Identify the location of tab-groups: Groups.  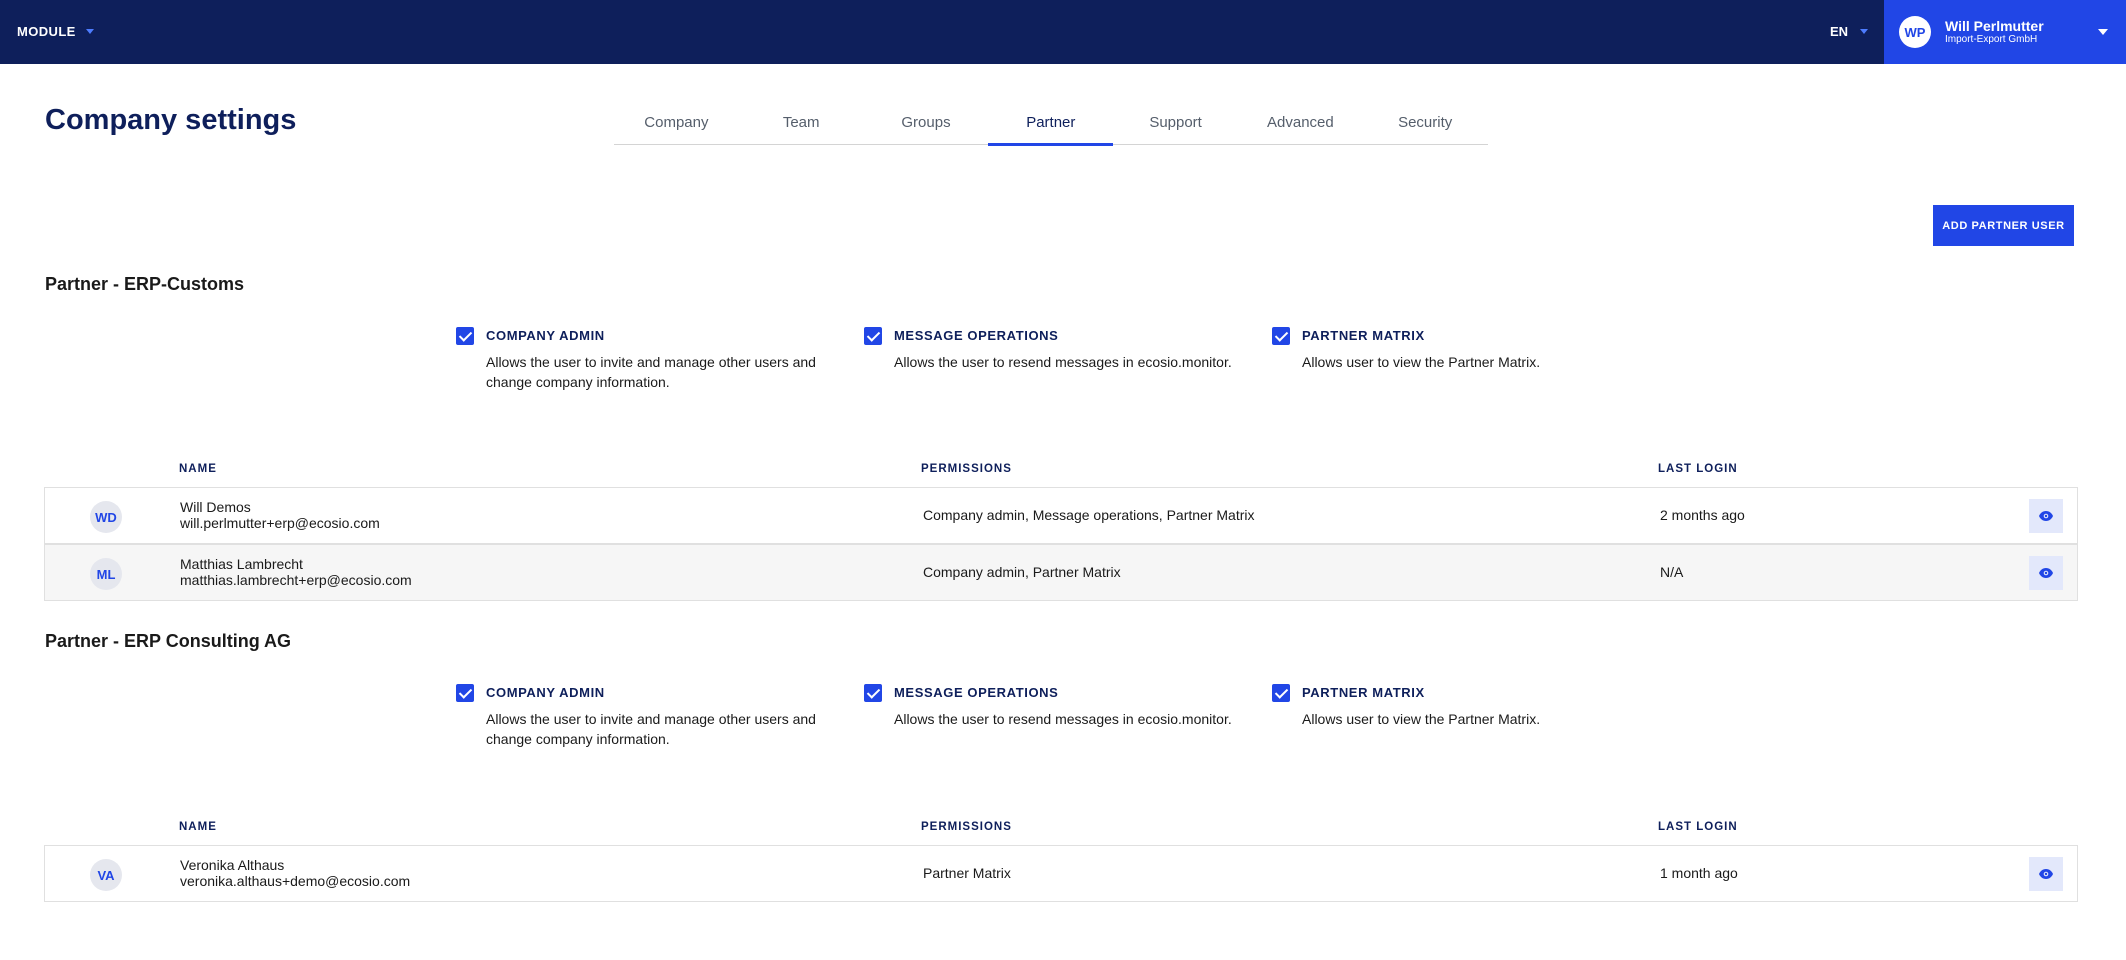
(926, 125).